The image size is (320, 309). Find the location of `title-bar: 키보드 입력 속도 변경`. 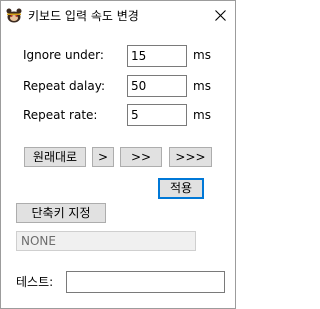

title-bar: 키보드 입력 속도 변경 is located at coordinates (118, 16).